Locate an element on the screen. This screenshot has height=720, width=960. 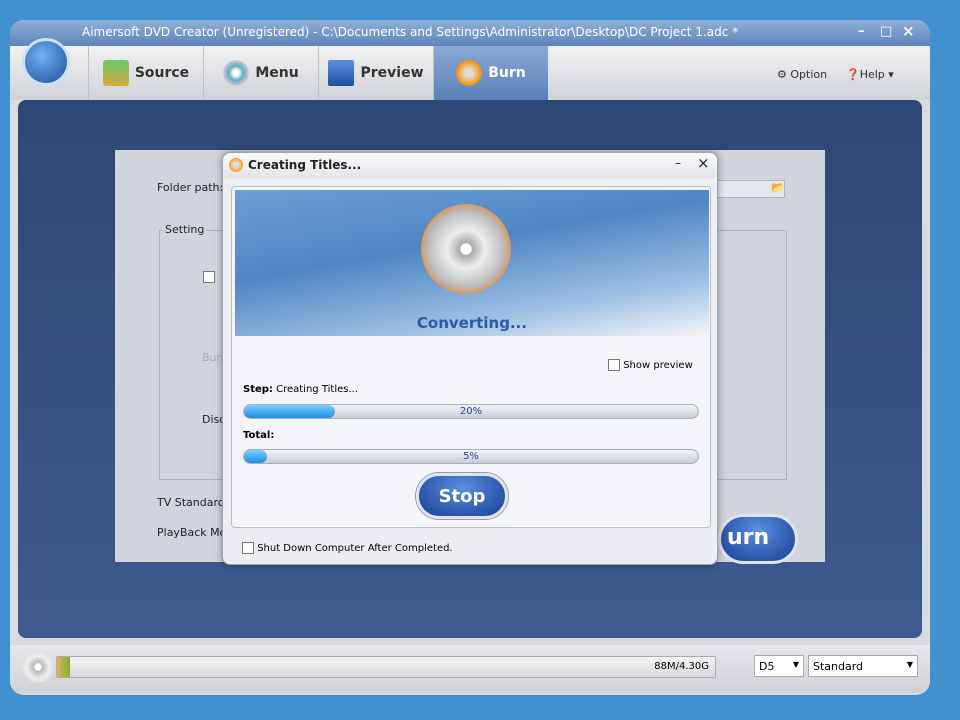
step-progress-bar: 20% is located at coordinates (471, 411).